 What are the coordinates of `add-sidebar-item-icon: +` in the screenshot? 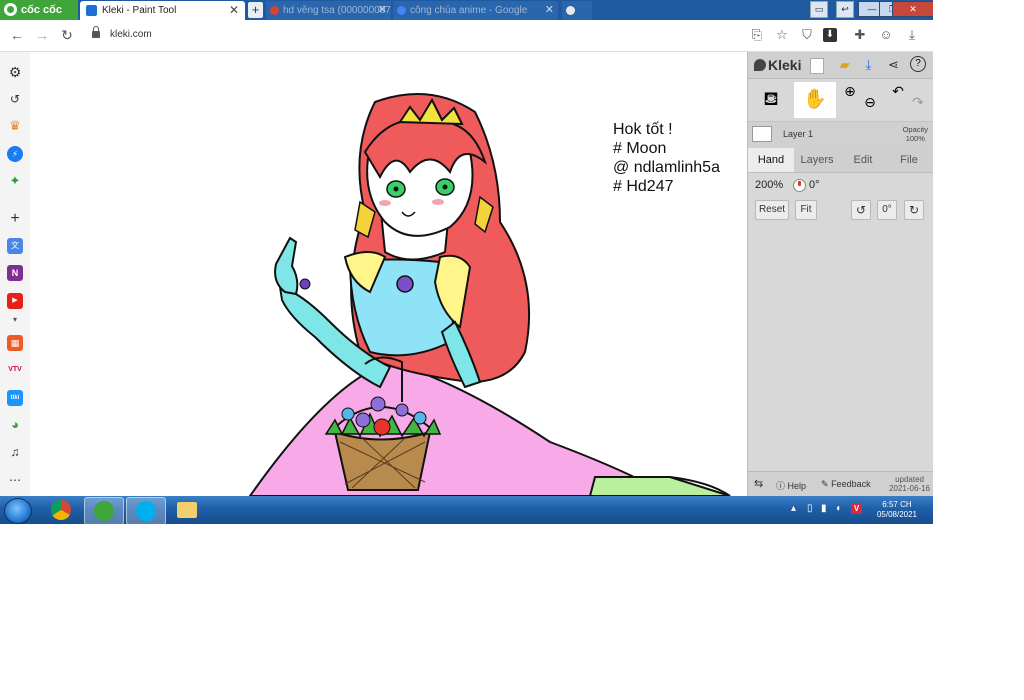 It's located at (15, 219).